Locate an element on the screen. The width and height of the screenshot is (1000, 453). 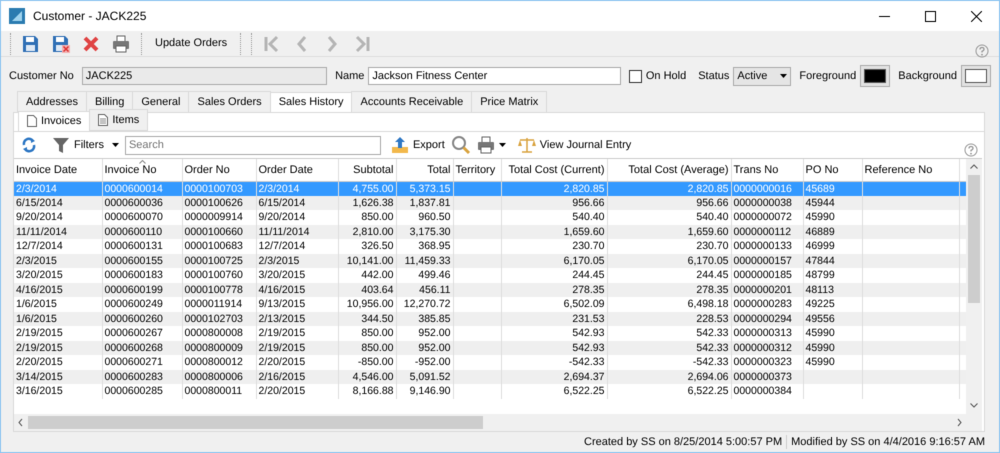
table-cell: 5,091.52 is located at coordinates (430, 376).